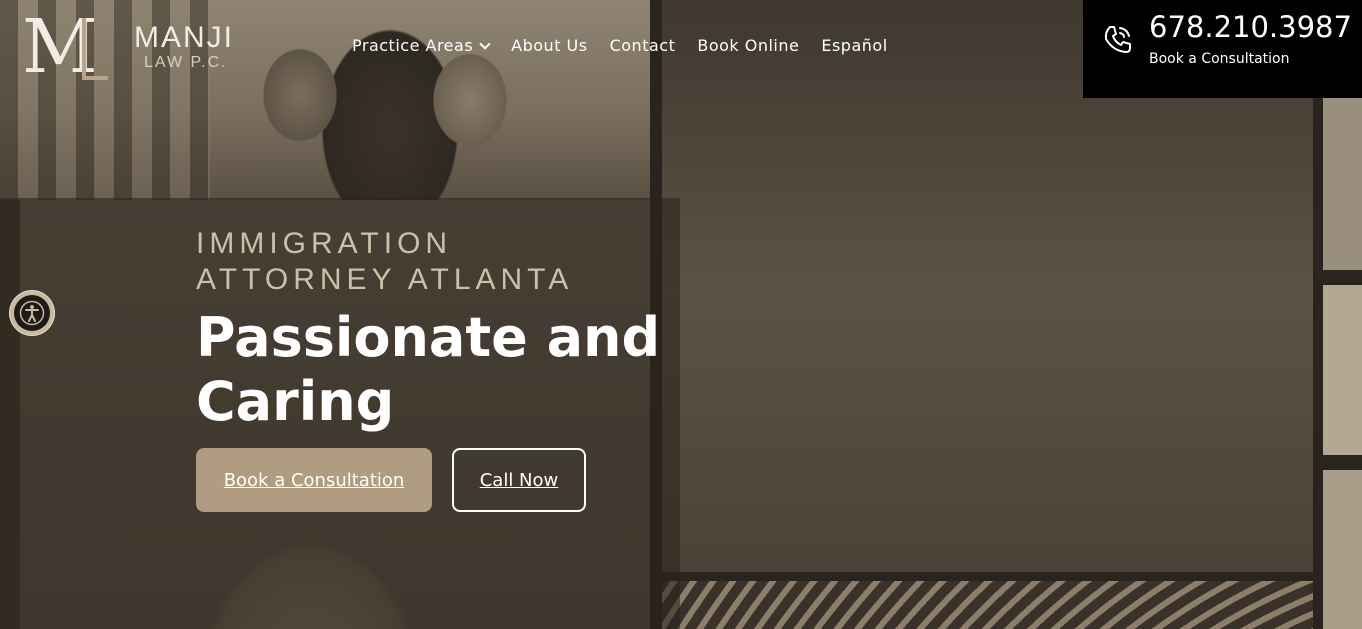  Describe the element at coordinates (324, 243) in the screenshot. I see `eyebrow-line: IMMIGRATION` at that location.